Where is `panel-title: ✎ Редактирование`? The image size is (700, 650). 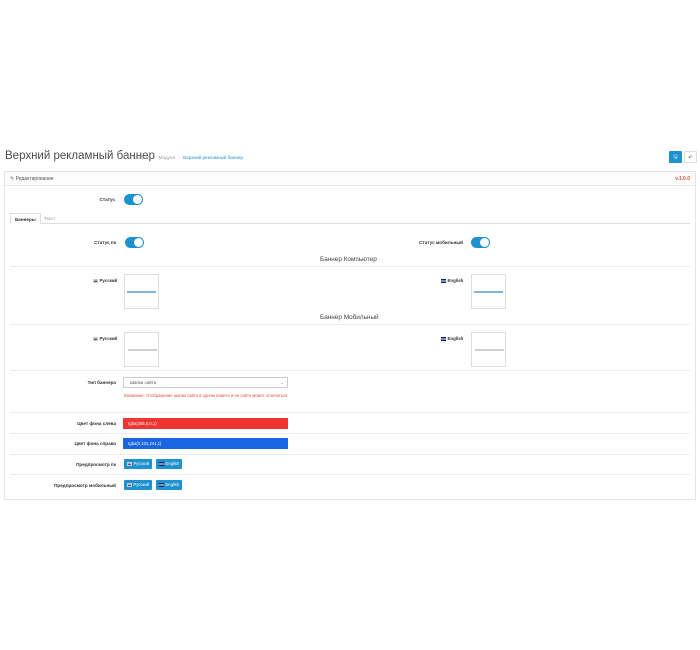
panel-title: ✎ Редактирование is located at coordinates (32, 179).